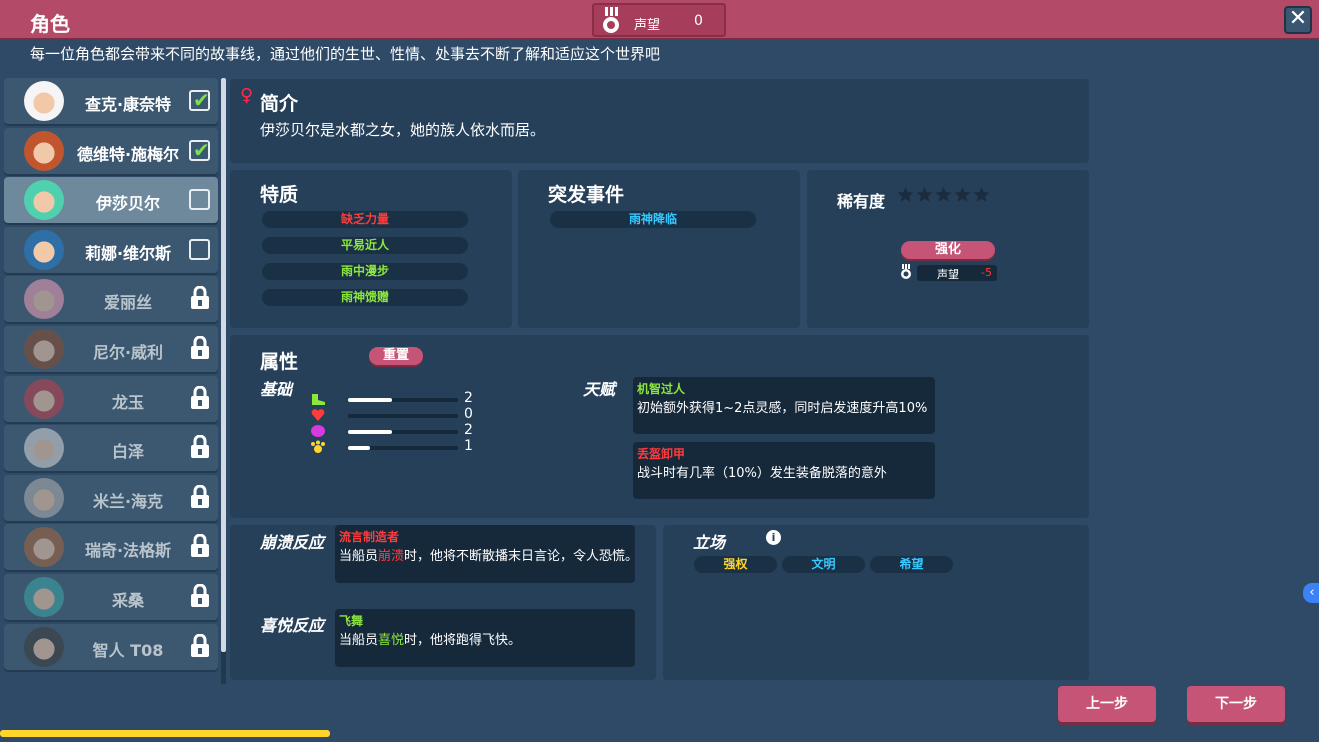 This screenshot has height=742, width=1319. What do you see at coordinates (223, 365) in the screenshot?
I see `scrollbar-thumb` at bounding box center [223, 365].